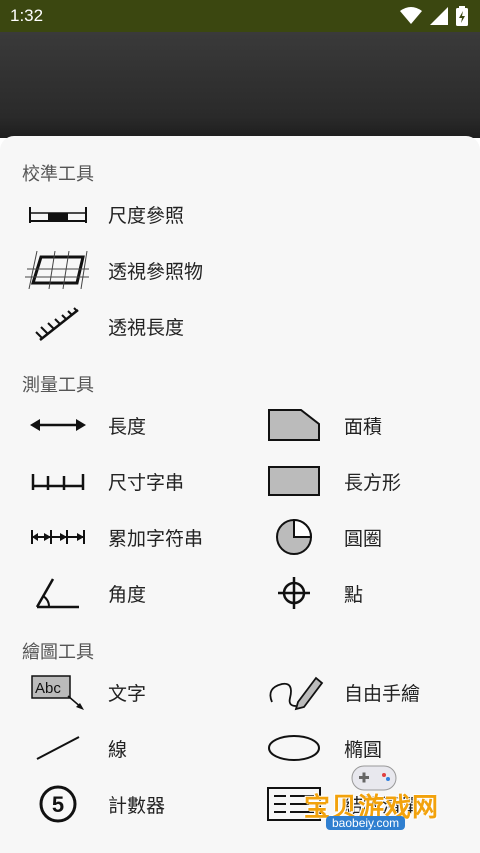  I want to click on tool-text: Abc 文字, so click(84, 692).